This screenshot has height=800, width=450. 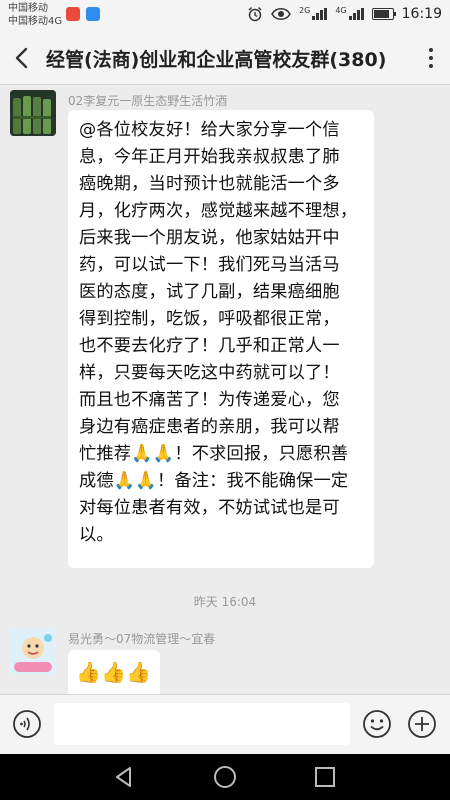 I want to click on alarm-icon, so click(x=255, y=14).